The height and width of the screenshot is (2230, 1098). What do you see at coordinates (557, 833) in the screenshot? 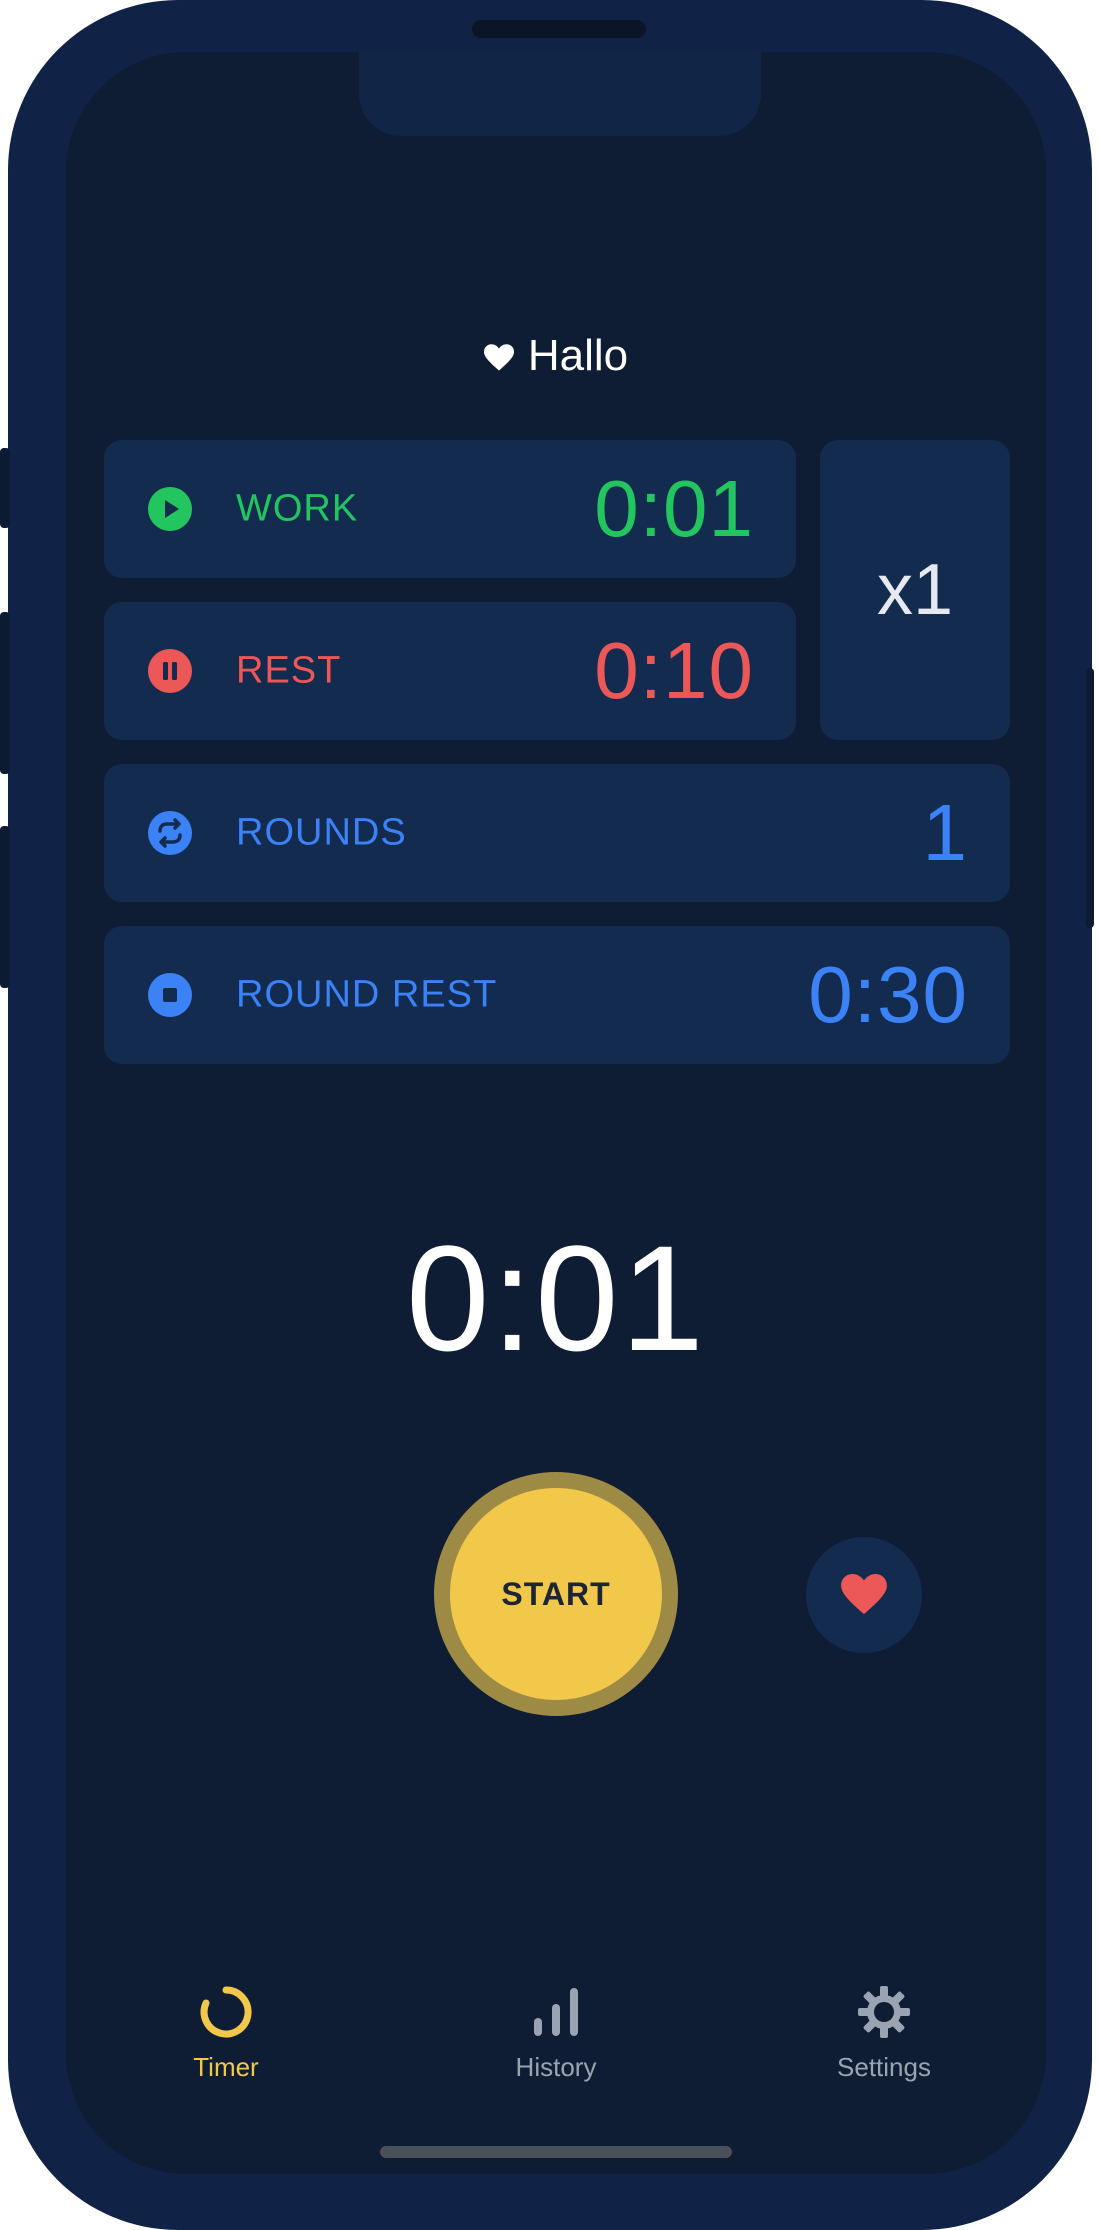
I see `rounds-card: ROUNDS 1` at bounding box center [557, 833].